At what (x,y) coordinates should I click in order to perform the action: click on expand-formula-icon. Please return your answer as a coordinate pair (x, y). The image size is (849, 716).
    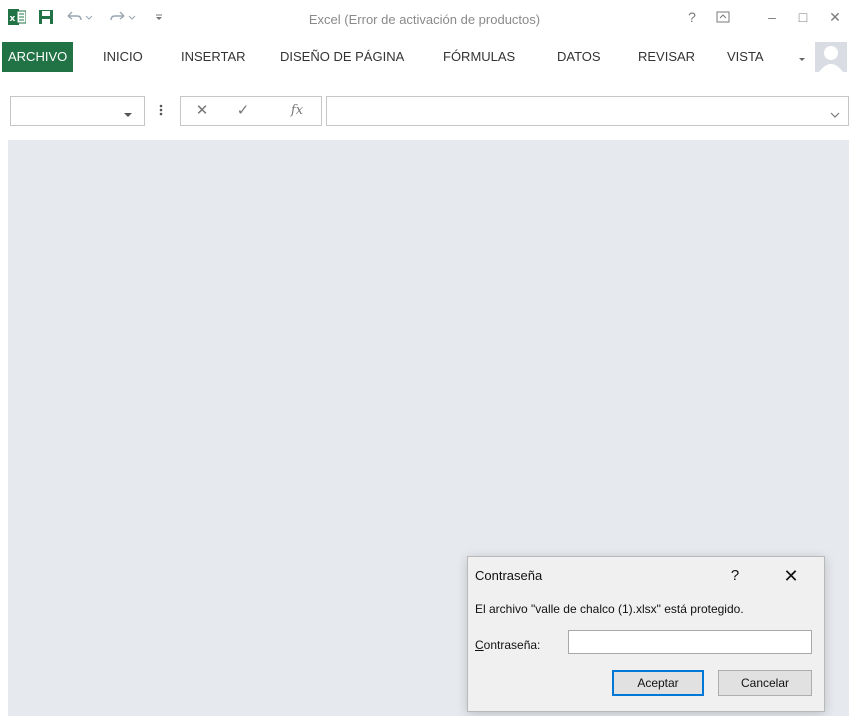
    Looking at the image, I should click on (835, 115).